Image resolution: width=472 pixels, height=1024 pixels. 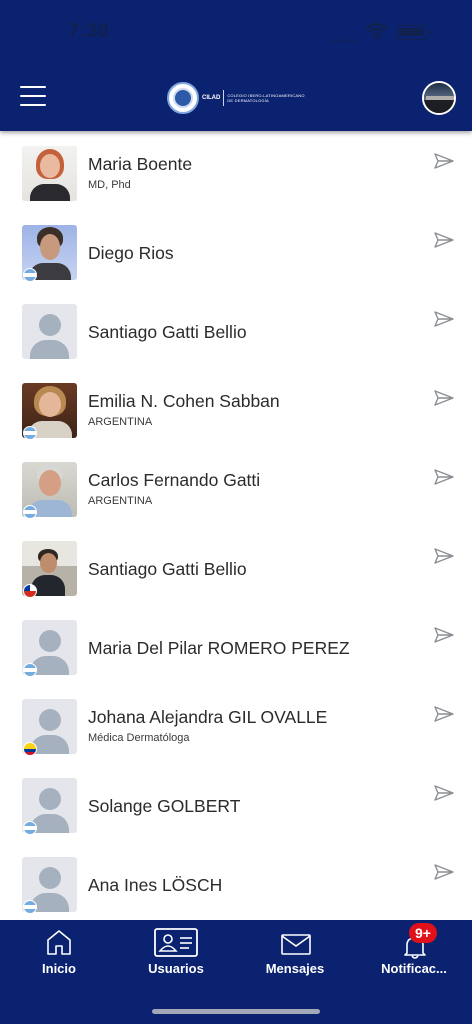 What do you see at coordinates (176, 942) in the screenshot?
I see `users-card-icon` at bounding box center [176, 942].